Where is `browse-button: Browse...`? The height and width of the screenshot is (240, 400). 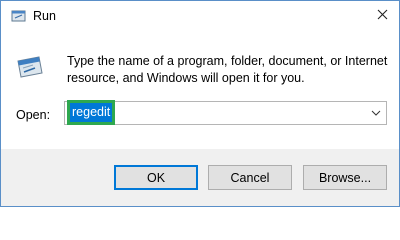 browse-button: Browse... is located at coordinates (345, 177).